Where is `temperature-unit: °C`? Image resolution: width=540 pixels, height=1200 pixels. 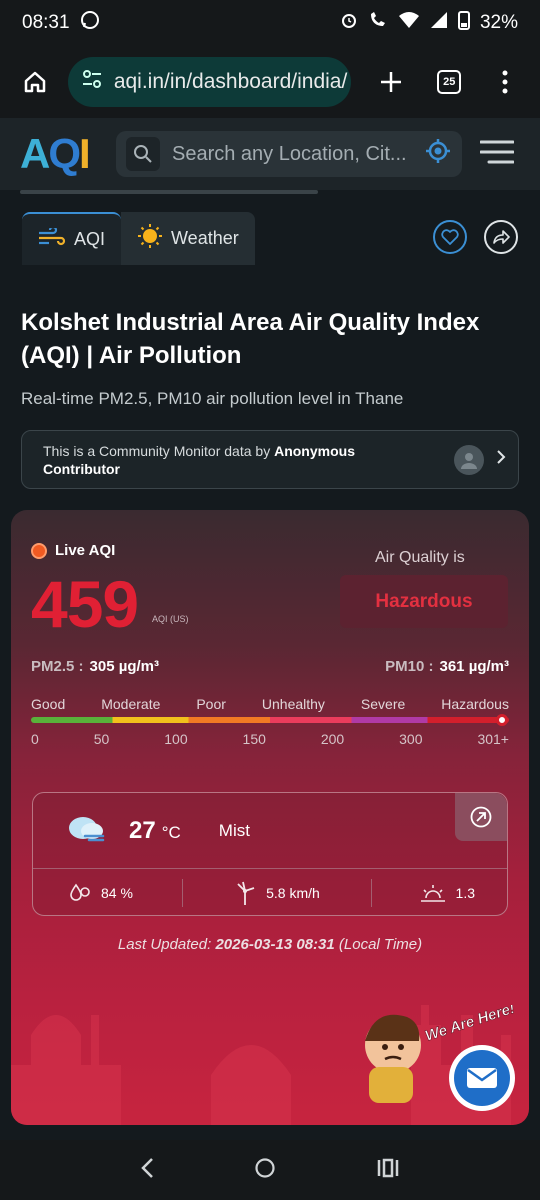
temperature-unit: °C is located at coordinates (171, 832).